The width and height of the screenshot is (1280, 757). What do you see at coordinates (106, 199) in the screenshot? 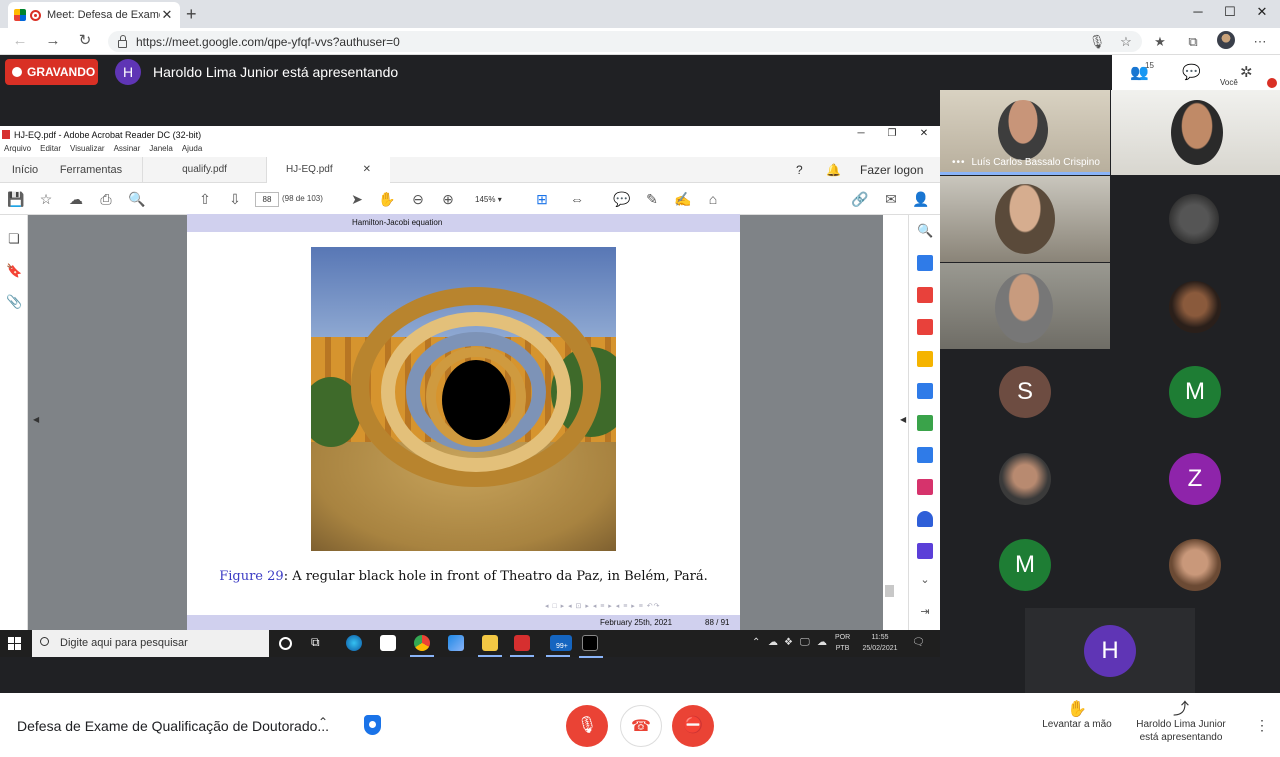
I see `print-icon: ⎙` at bounding box center [106, 199].